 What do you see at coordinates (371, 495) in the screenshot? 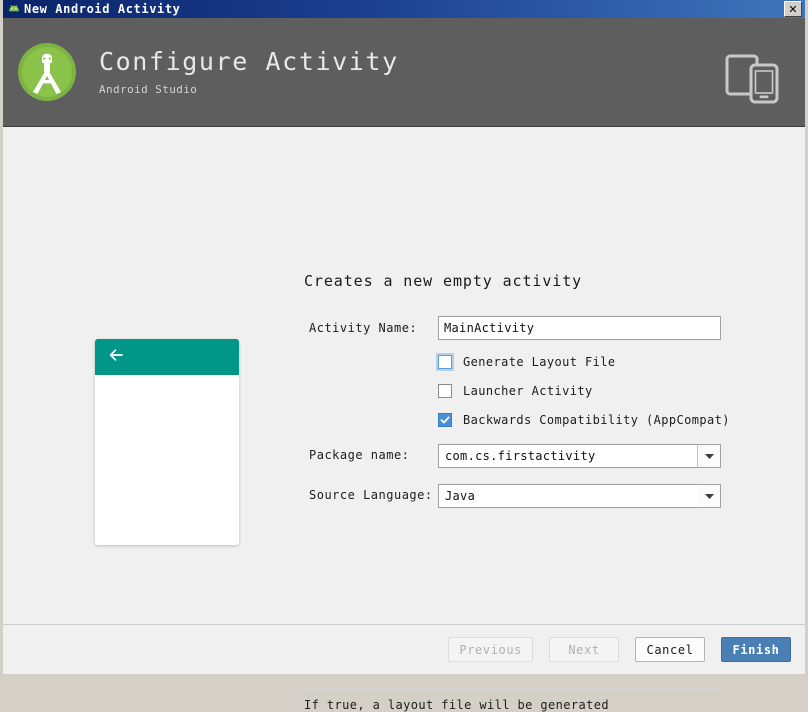
I see `source-language-label: Source Language:` at bounding box center [371, 495].